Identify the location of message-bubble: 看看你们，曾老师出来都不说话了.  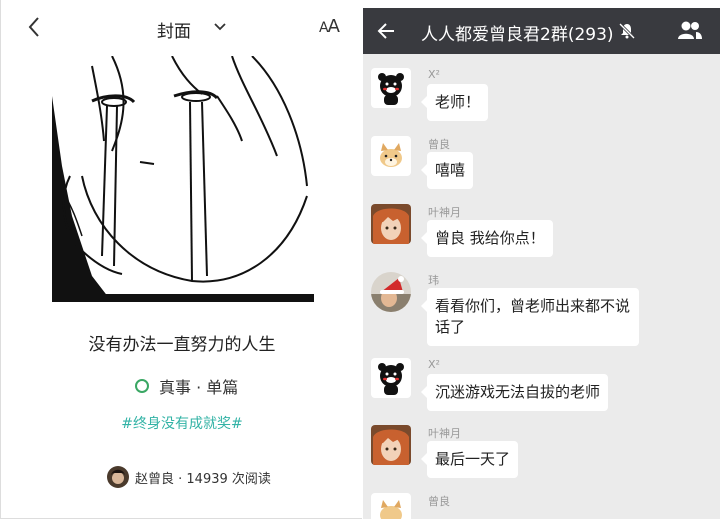
(530, 317).